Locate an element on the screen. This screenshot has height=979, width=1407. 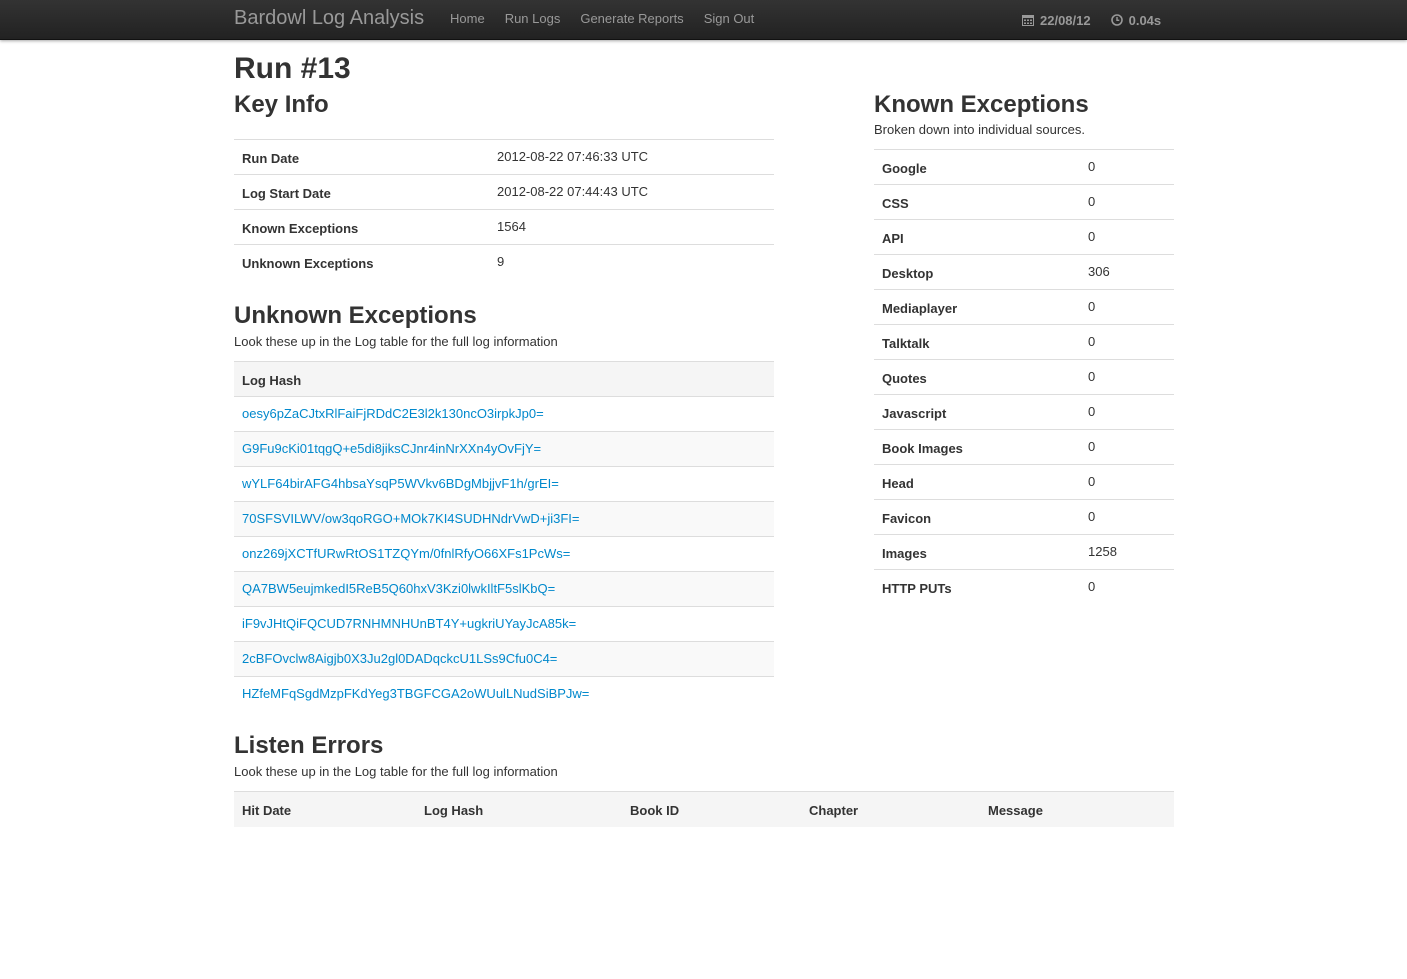
source-label: Book Images is located at coordinates (977, 447).